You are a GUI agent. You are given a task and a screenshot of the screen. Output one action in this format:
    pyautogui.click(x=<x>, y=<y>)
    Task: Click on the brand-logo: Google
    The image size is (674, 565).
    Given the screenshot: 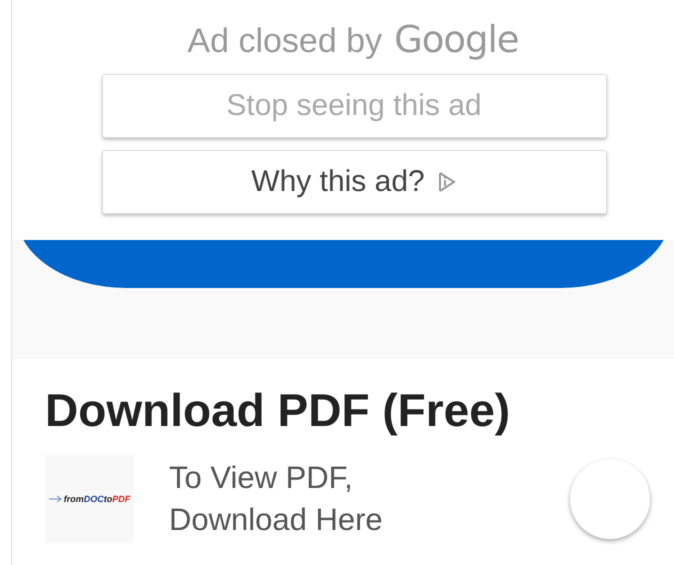 What is the action you would take?
    pyautogui.click(x=456, y=39)
    